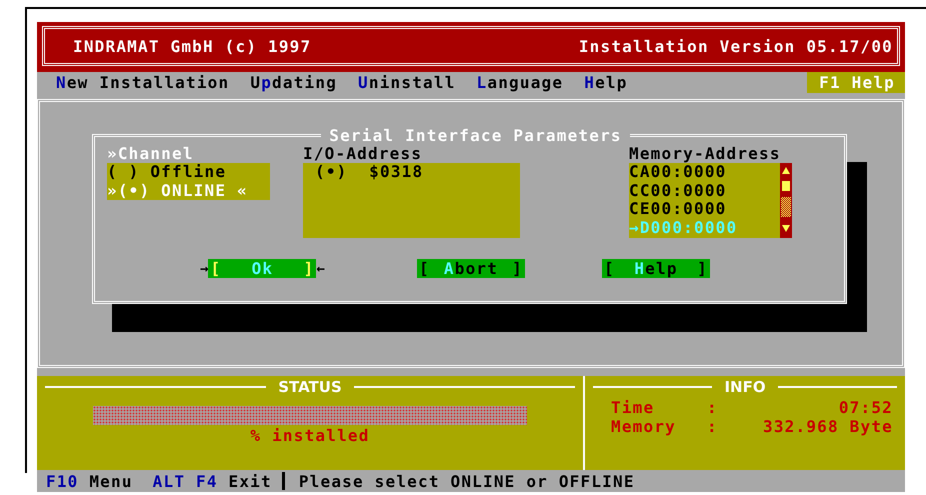  I want to click on scrollbar, so click(786, 200).